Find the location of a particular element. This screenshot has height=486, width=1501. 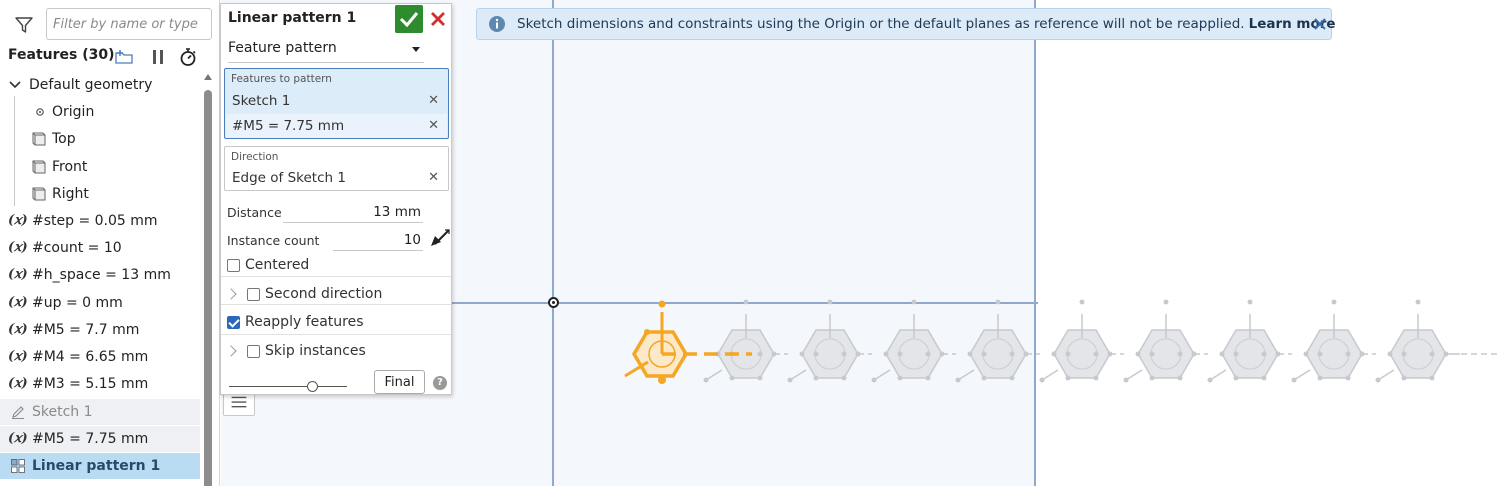

centered-row: Centered is located at coordinates (337, 266).